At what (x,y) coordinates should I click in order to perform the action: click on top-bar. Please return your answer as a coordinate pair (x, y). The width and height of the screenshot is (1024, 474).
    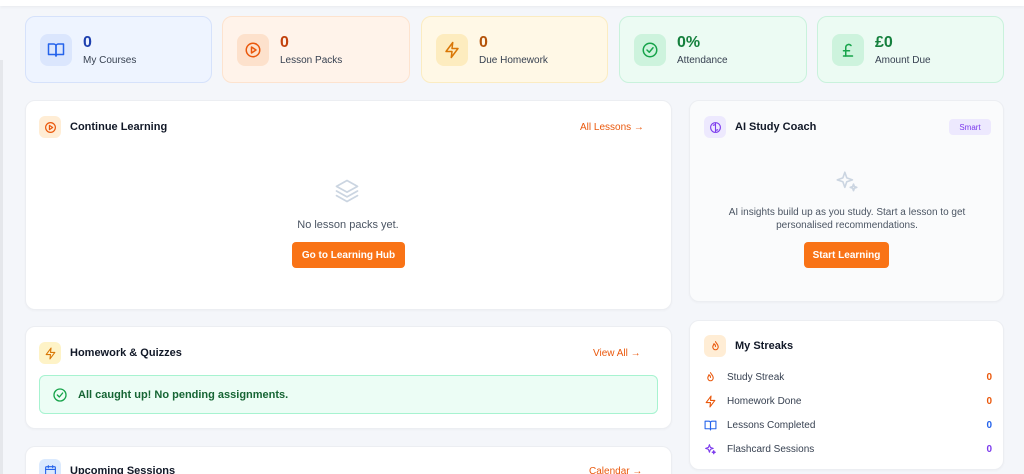
    Looking at the image, I should click on (512, 3).